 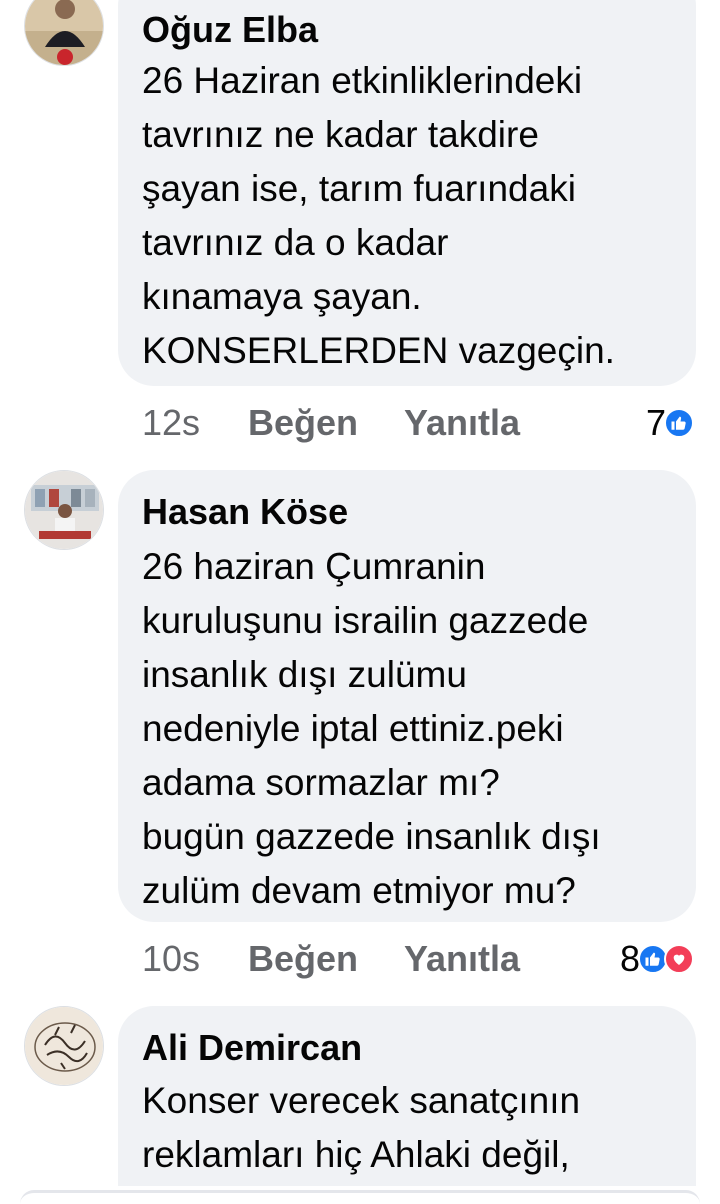 I want to click on comment-text-line: 26 Haziran etkinliklerindeki, so click(x=362, y=80).